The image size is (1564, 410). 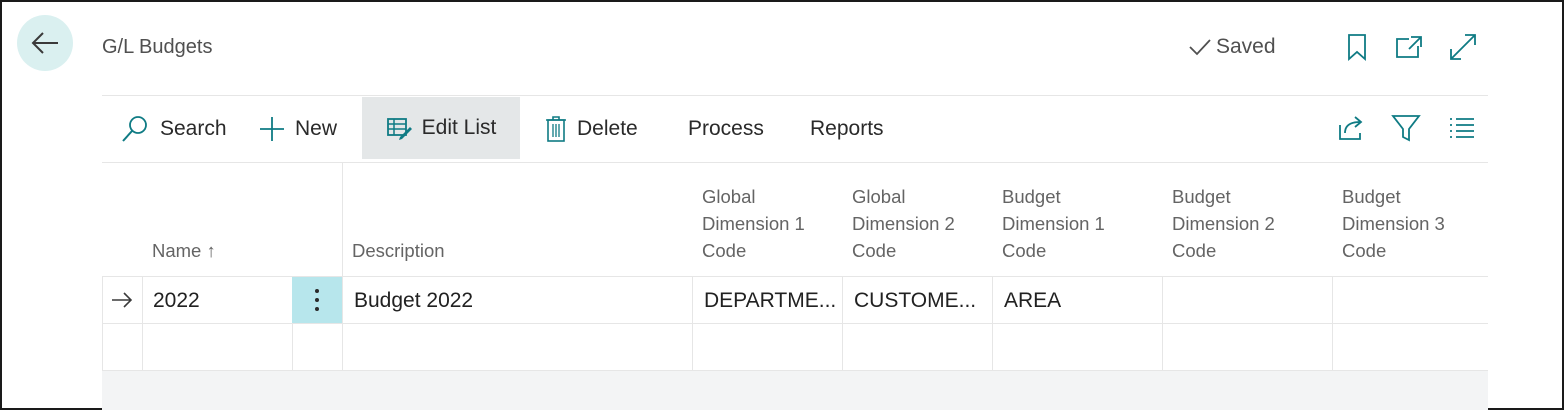 I want to click on column-header-budget-dimension-1-code: Budget Dimension 1 Code, so click(x=1053, y=223).